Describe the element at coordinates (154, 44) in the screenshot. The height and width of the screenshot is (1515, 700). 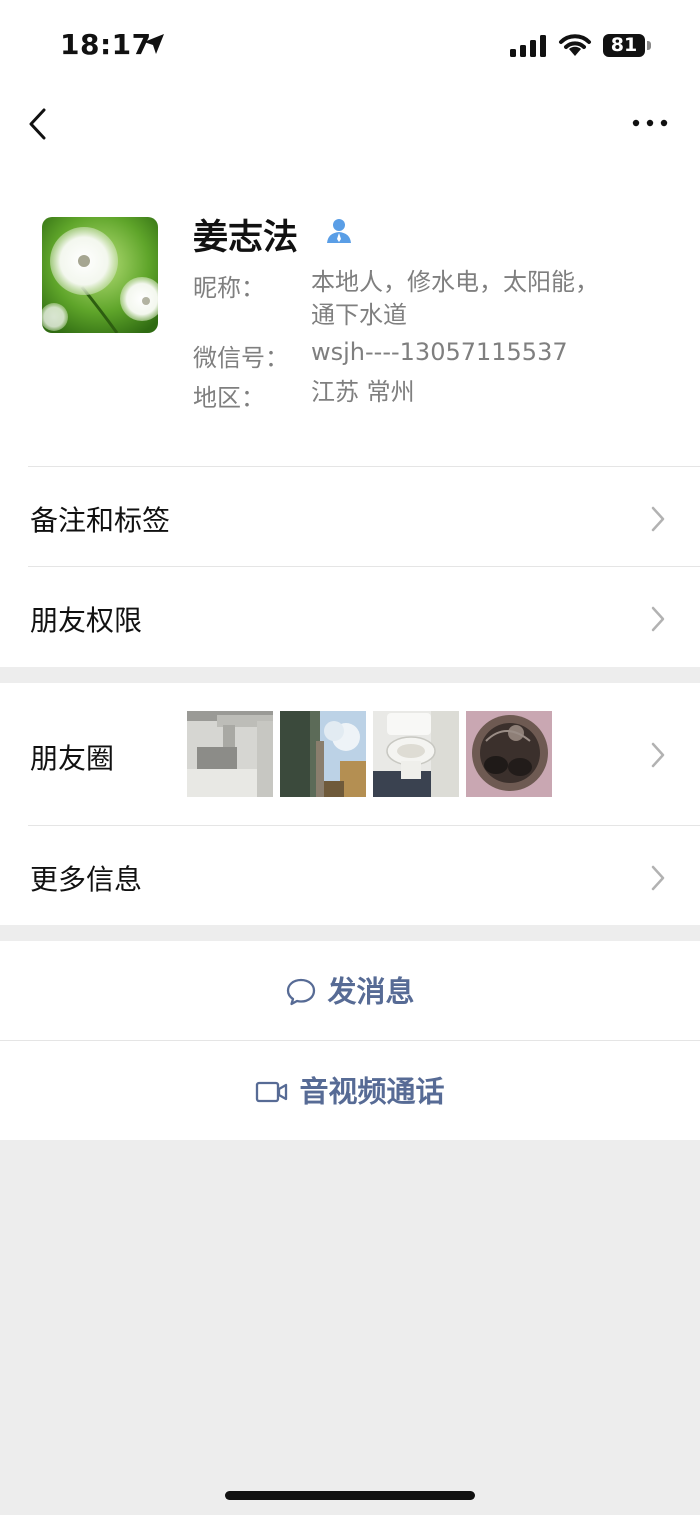
I see `location-arrow-icon` at that location.